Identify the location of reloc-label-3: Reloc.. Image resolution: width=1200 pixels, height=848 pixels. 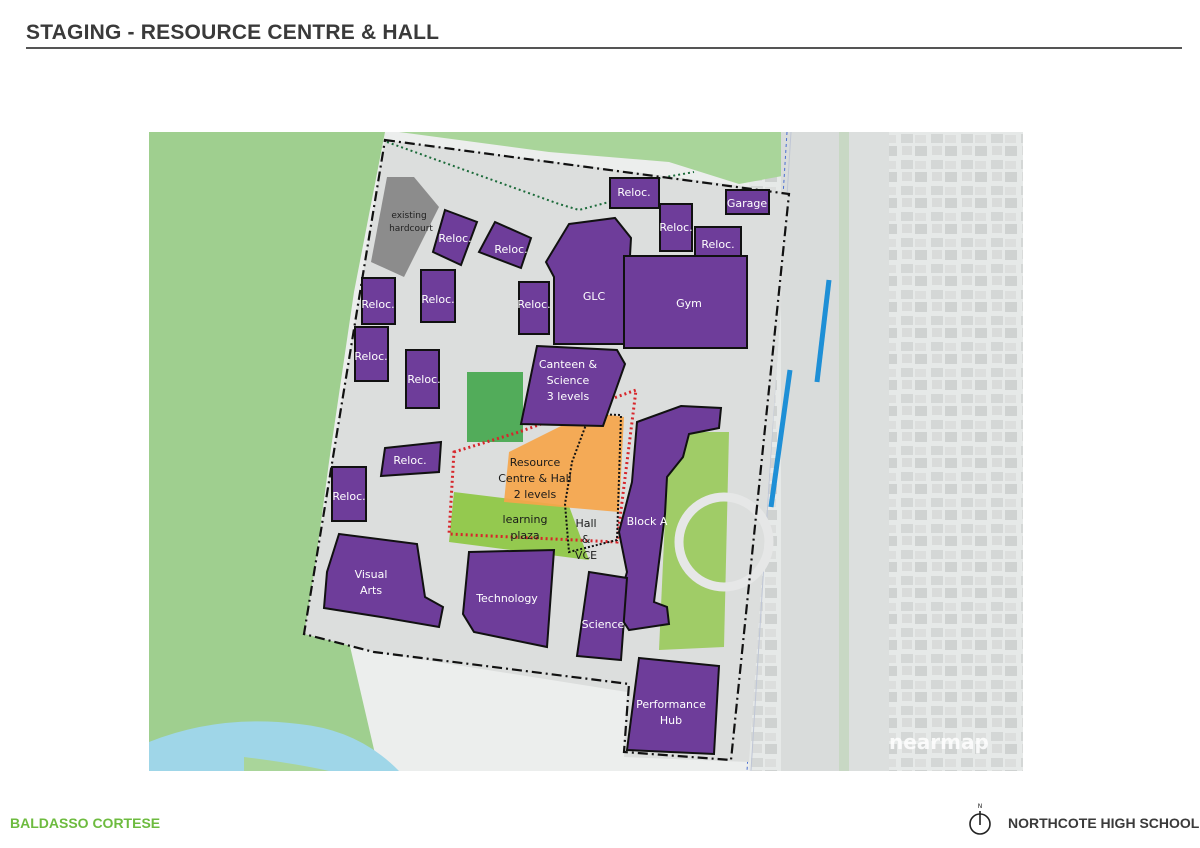
(717, 244).